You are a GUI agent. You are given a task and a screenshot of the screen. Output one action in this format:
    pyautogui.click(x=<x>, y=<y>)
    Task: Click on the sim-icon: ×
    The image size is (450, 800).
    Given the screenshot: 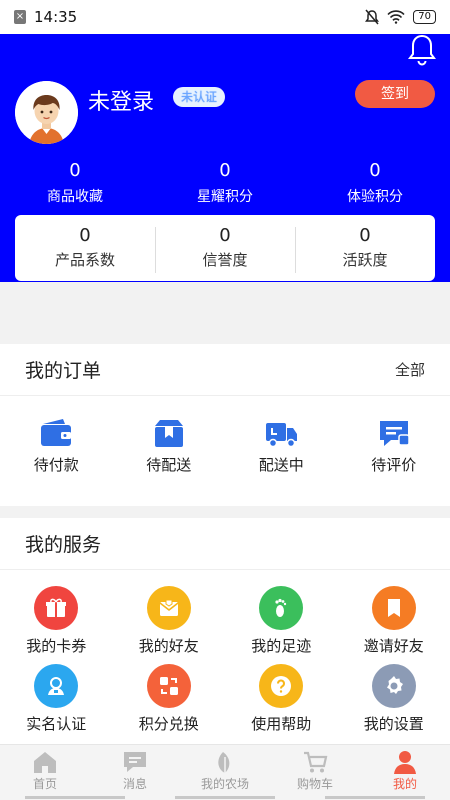 What is the action you would take?
    pyautogui.click(x=20, y=17)
    